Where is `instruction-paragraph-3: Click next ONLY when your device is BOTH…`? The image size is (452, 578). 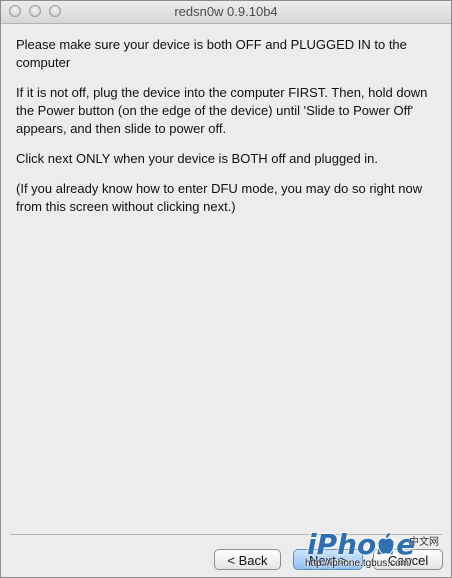 instruction-paragraph-3: Click next ONLY when your device is BOTH… is located at coordinates (197, 158).